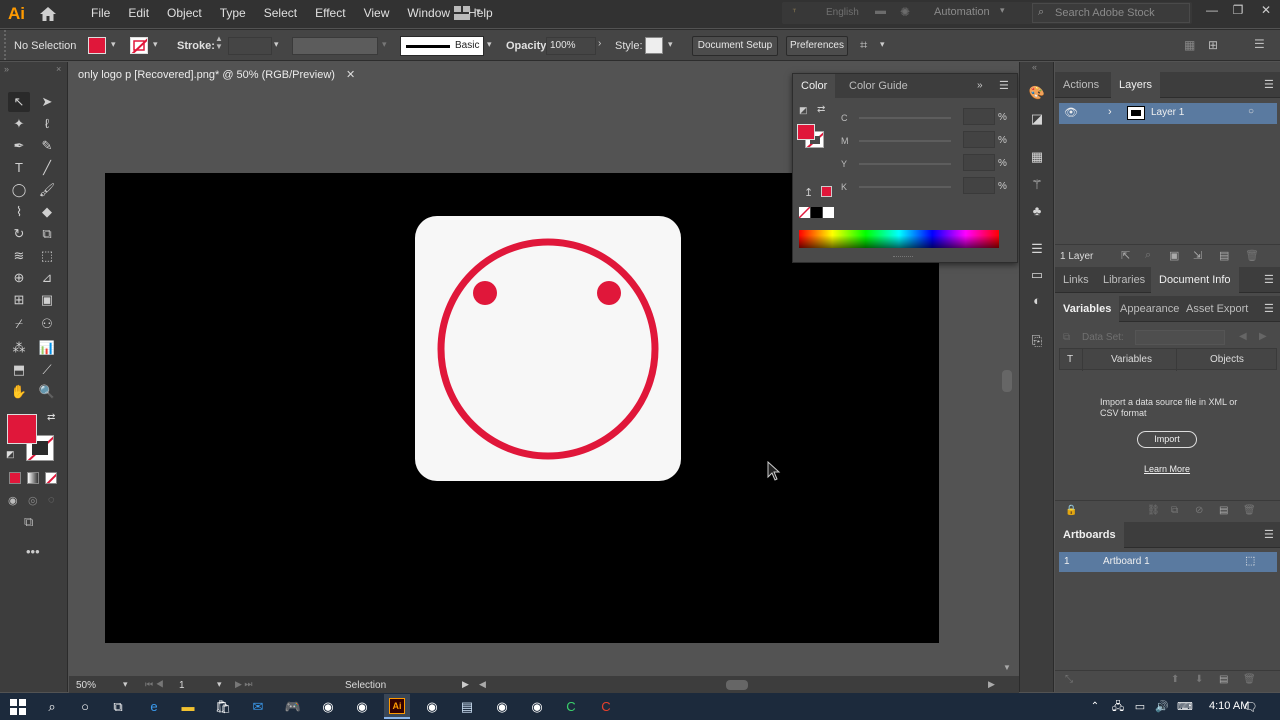 The image size is (1280, 720). Describe the element at coordinates (1089, 535) in the screenshot. I see `tab-artboards: Artboards` at that location.